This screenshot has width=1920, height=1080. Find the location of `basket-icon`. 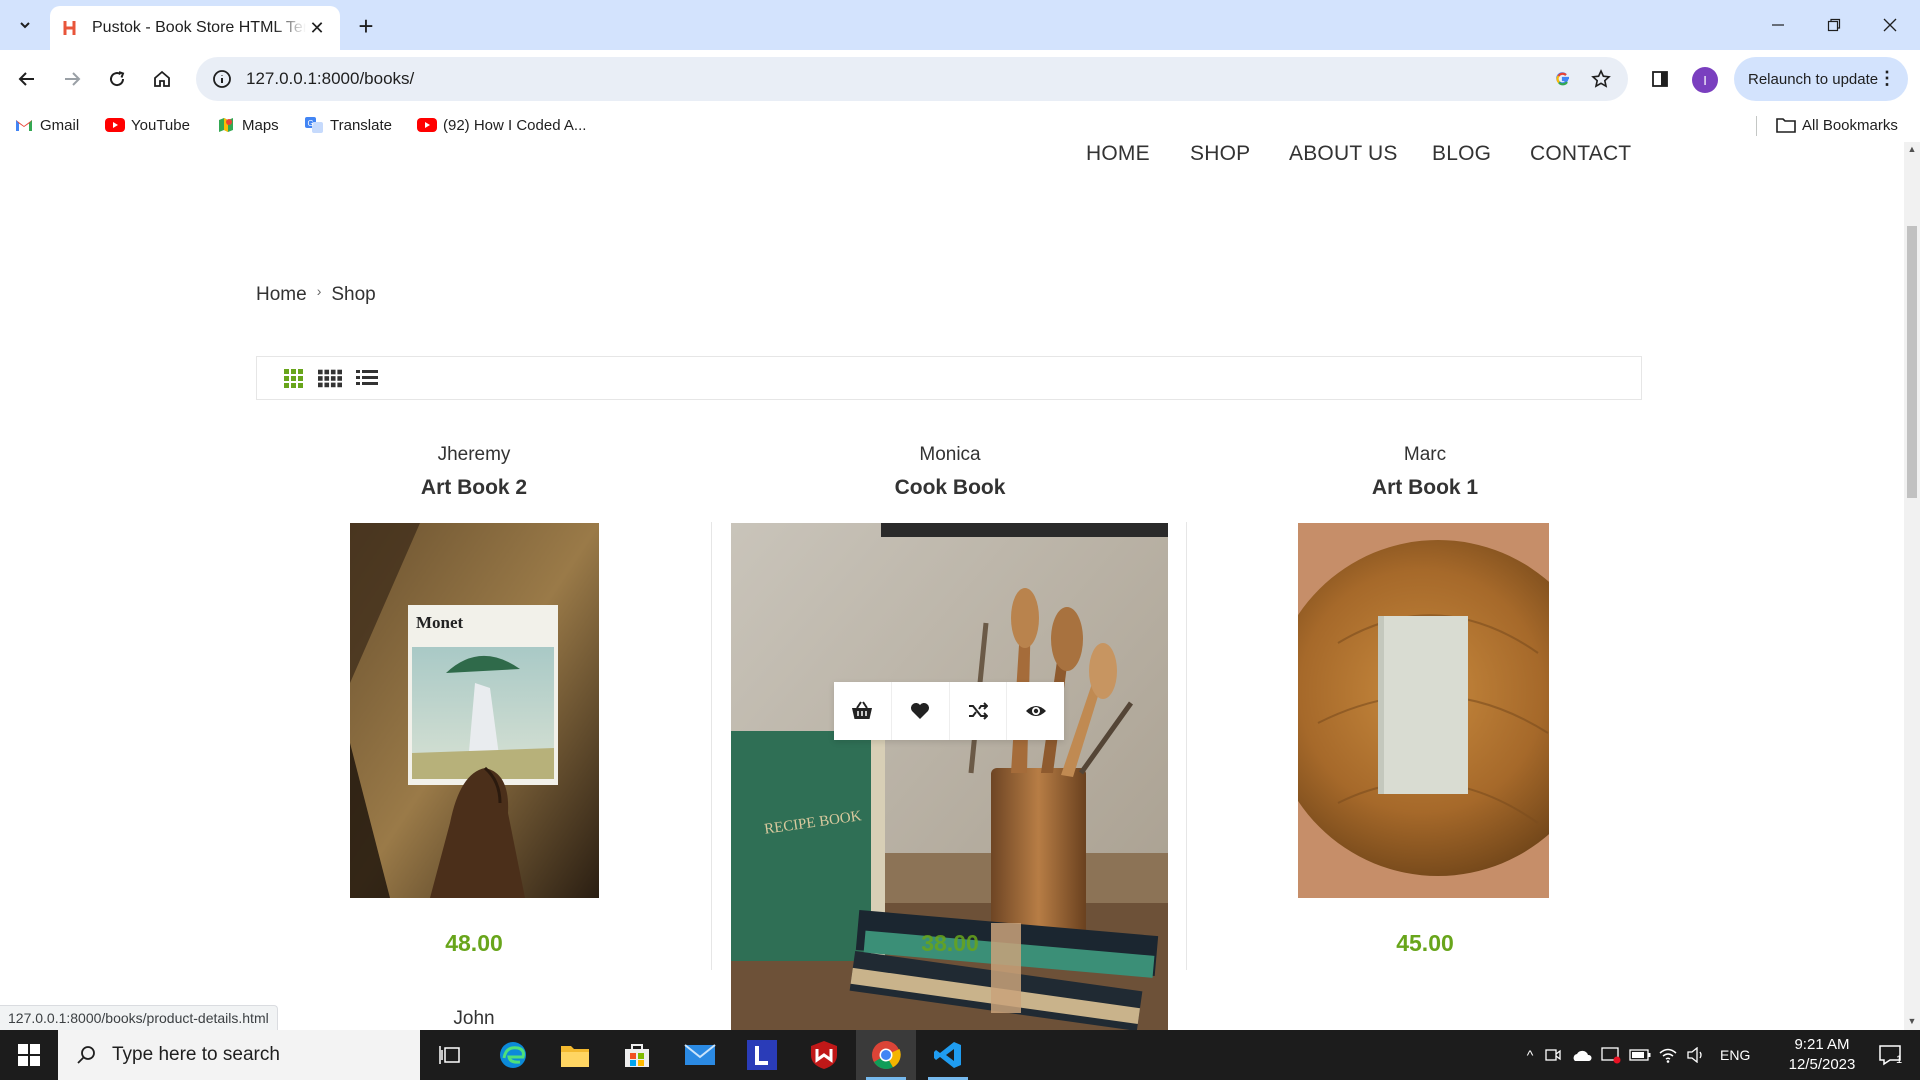

basket-icon is located at coordinates (862, 710).